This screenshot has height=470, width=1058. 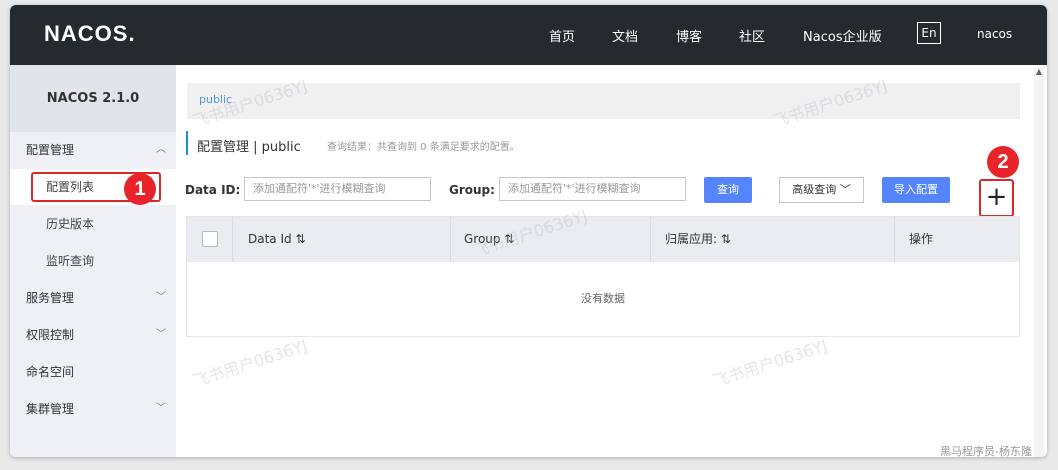 What do you see at coordinates (929, 33) in the screenshot?
I see `language-toggle: En` at bounding box center [929, 33].